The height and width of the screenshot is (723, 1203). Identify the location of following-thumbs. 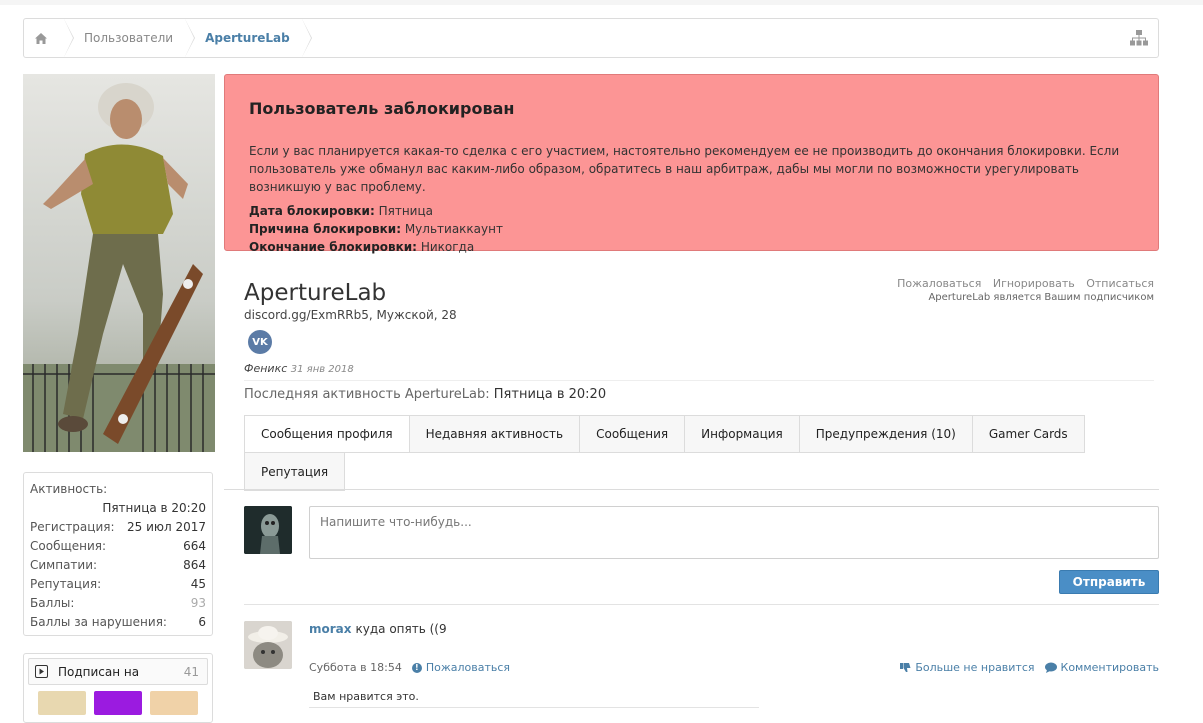
(118, 703).